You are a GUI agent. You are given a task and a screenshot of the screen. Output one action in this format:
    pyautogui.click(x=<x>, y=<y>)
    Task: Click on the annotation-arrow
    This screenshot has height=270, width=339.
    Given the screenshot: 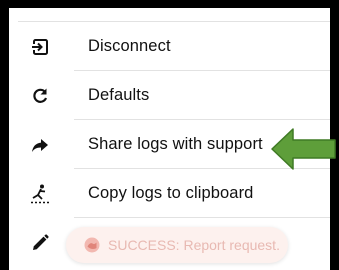 What is the action you would take?
    pyautogui.click(x=303, y=149)
    